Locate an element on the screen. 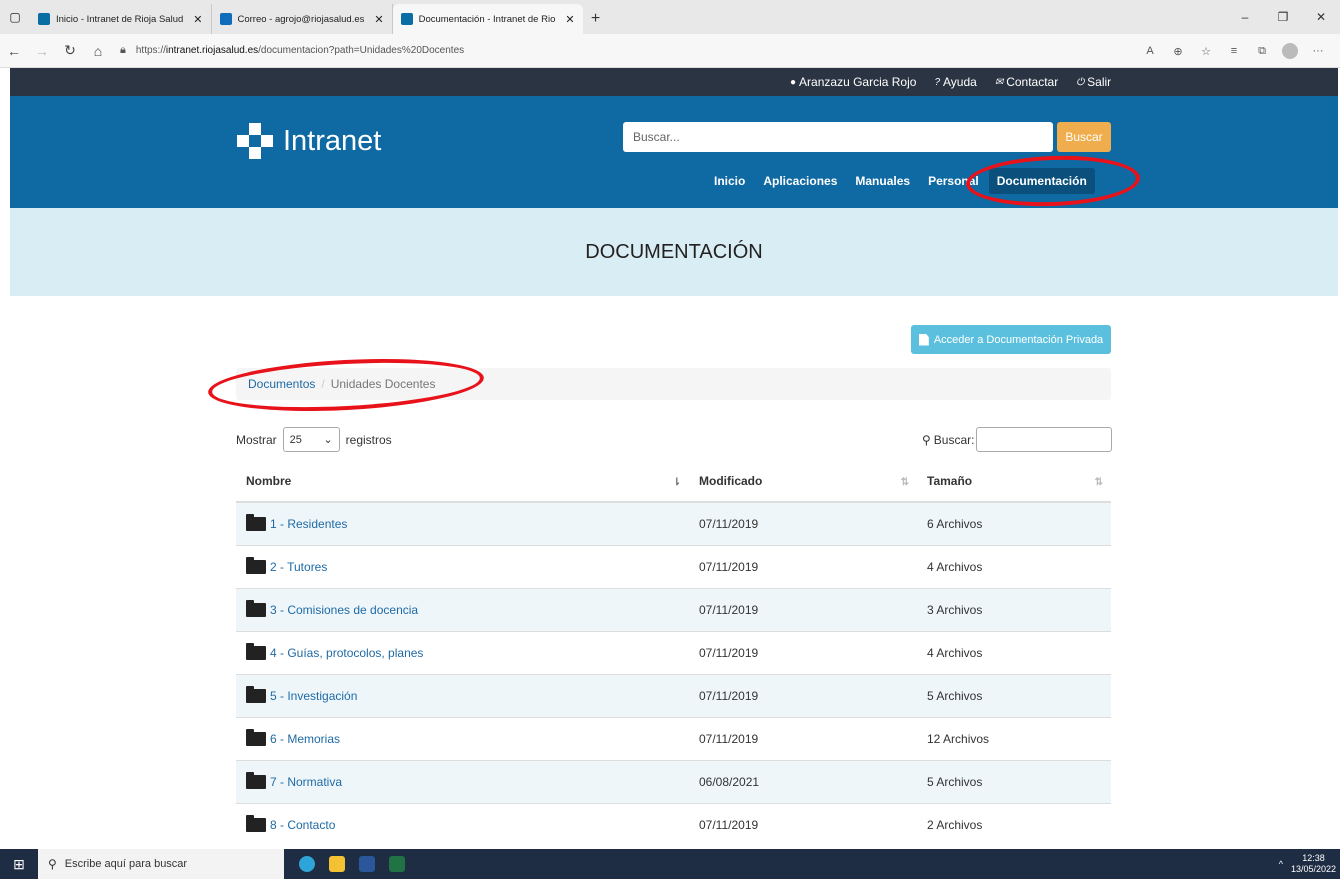 Image resolution: width=1340 pixels, height=879 pixels. collections-icon: ⧉ is located at coordinates (1262, 51).